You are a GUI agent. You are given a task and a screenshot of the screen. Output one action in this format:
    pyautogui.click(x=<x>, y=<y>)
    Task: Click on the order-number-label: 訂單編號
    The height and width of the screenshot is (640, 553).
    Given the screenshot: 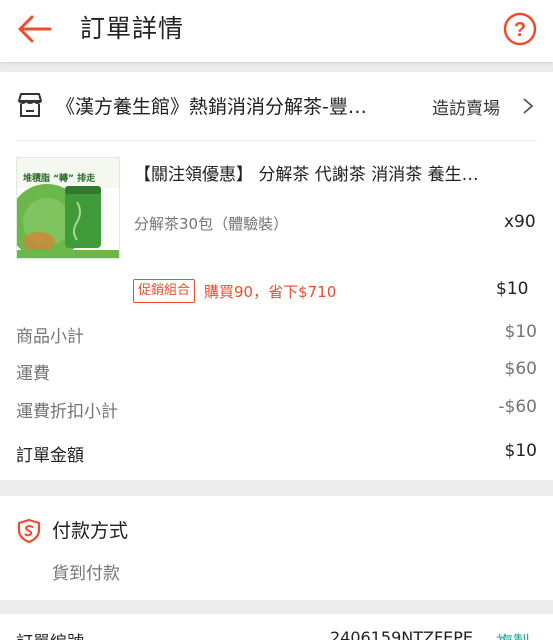 What is the action you would take?
    pyautogui.click(x=50, y=634)
    